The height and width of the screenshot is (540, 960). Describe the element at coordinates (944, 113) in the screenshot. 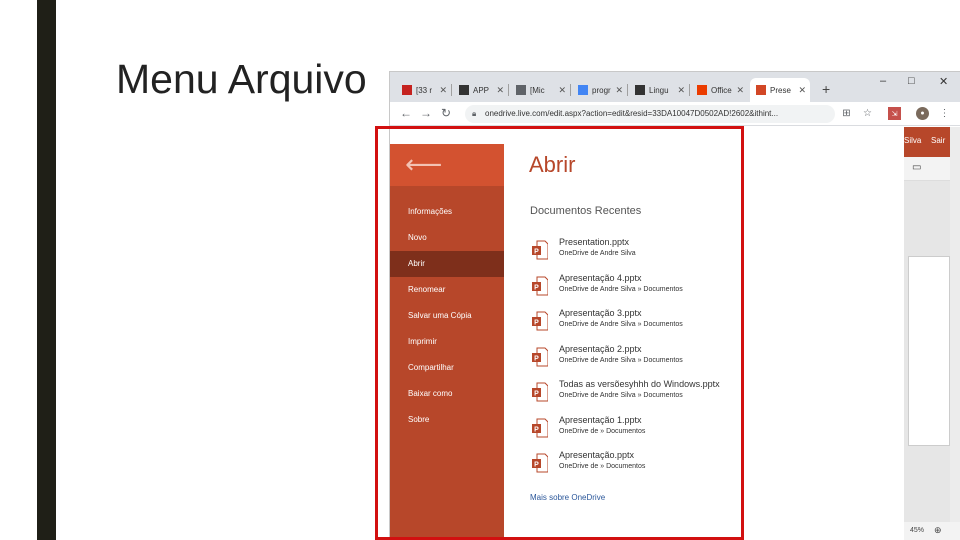

I see `menu-kebab-icon: ⋮` at that location.